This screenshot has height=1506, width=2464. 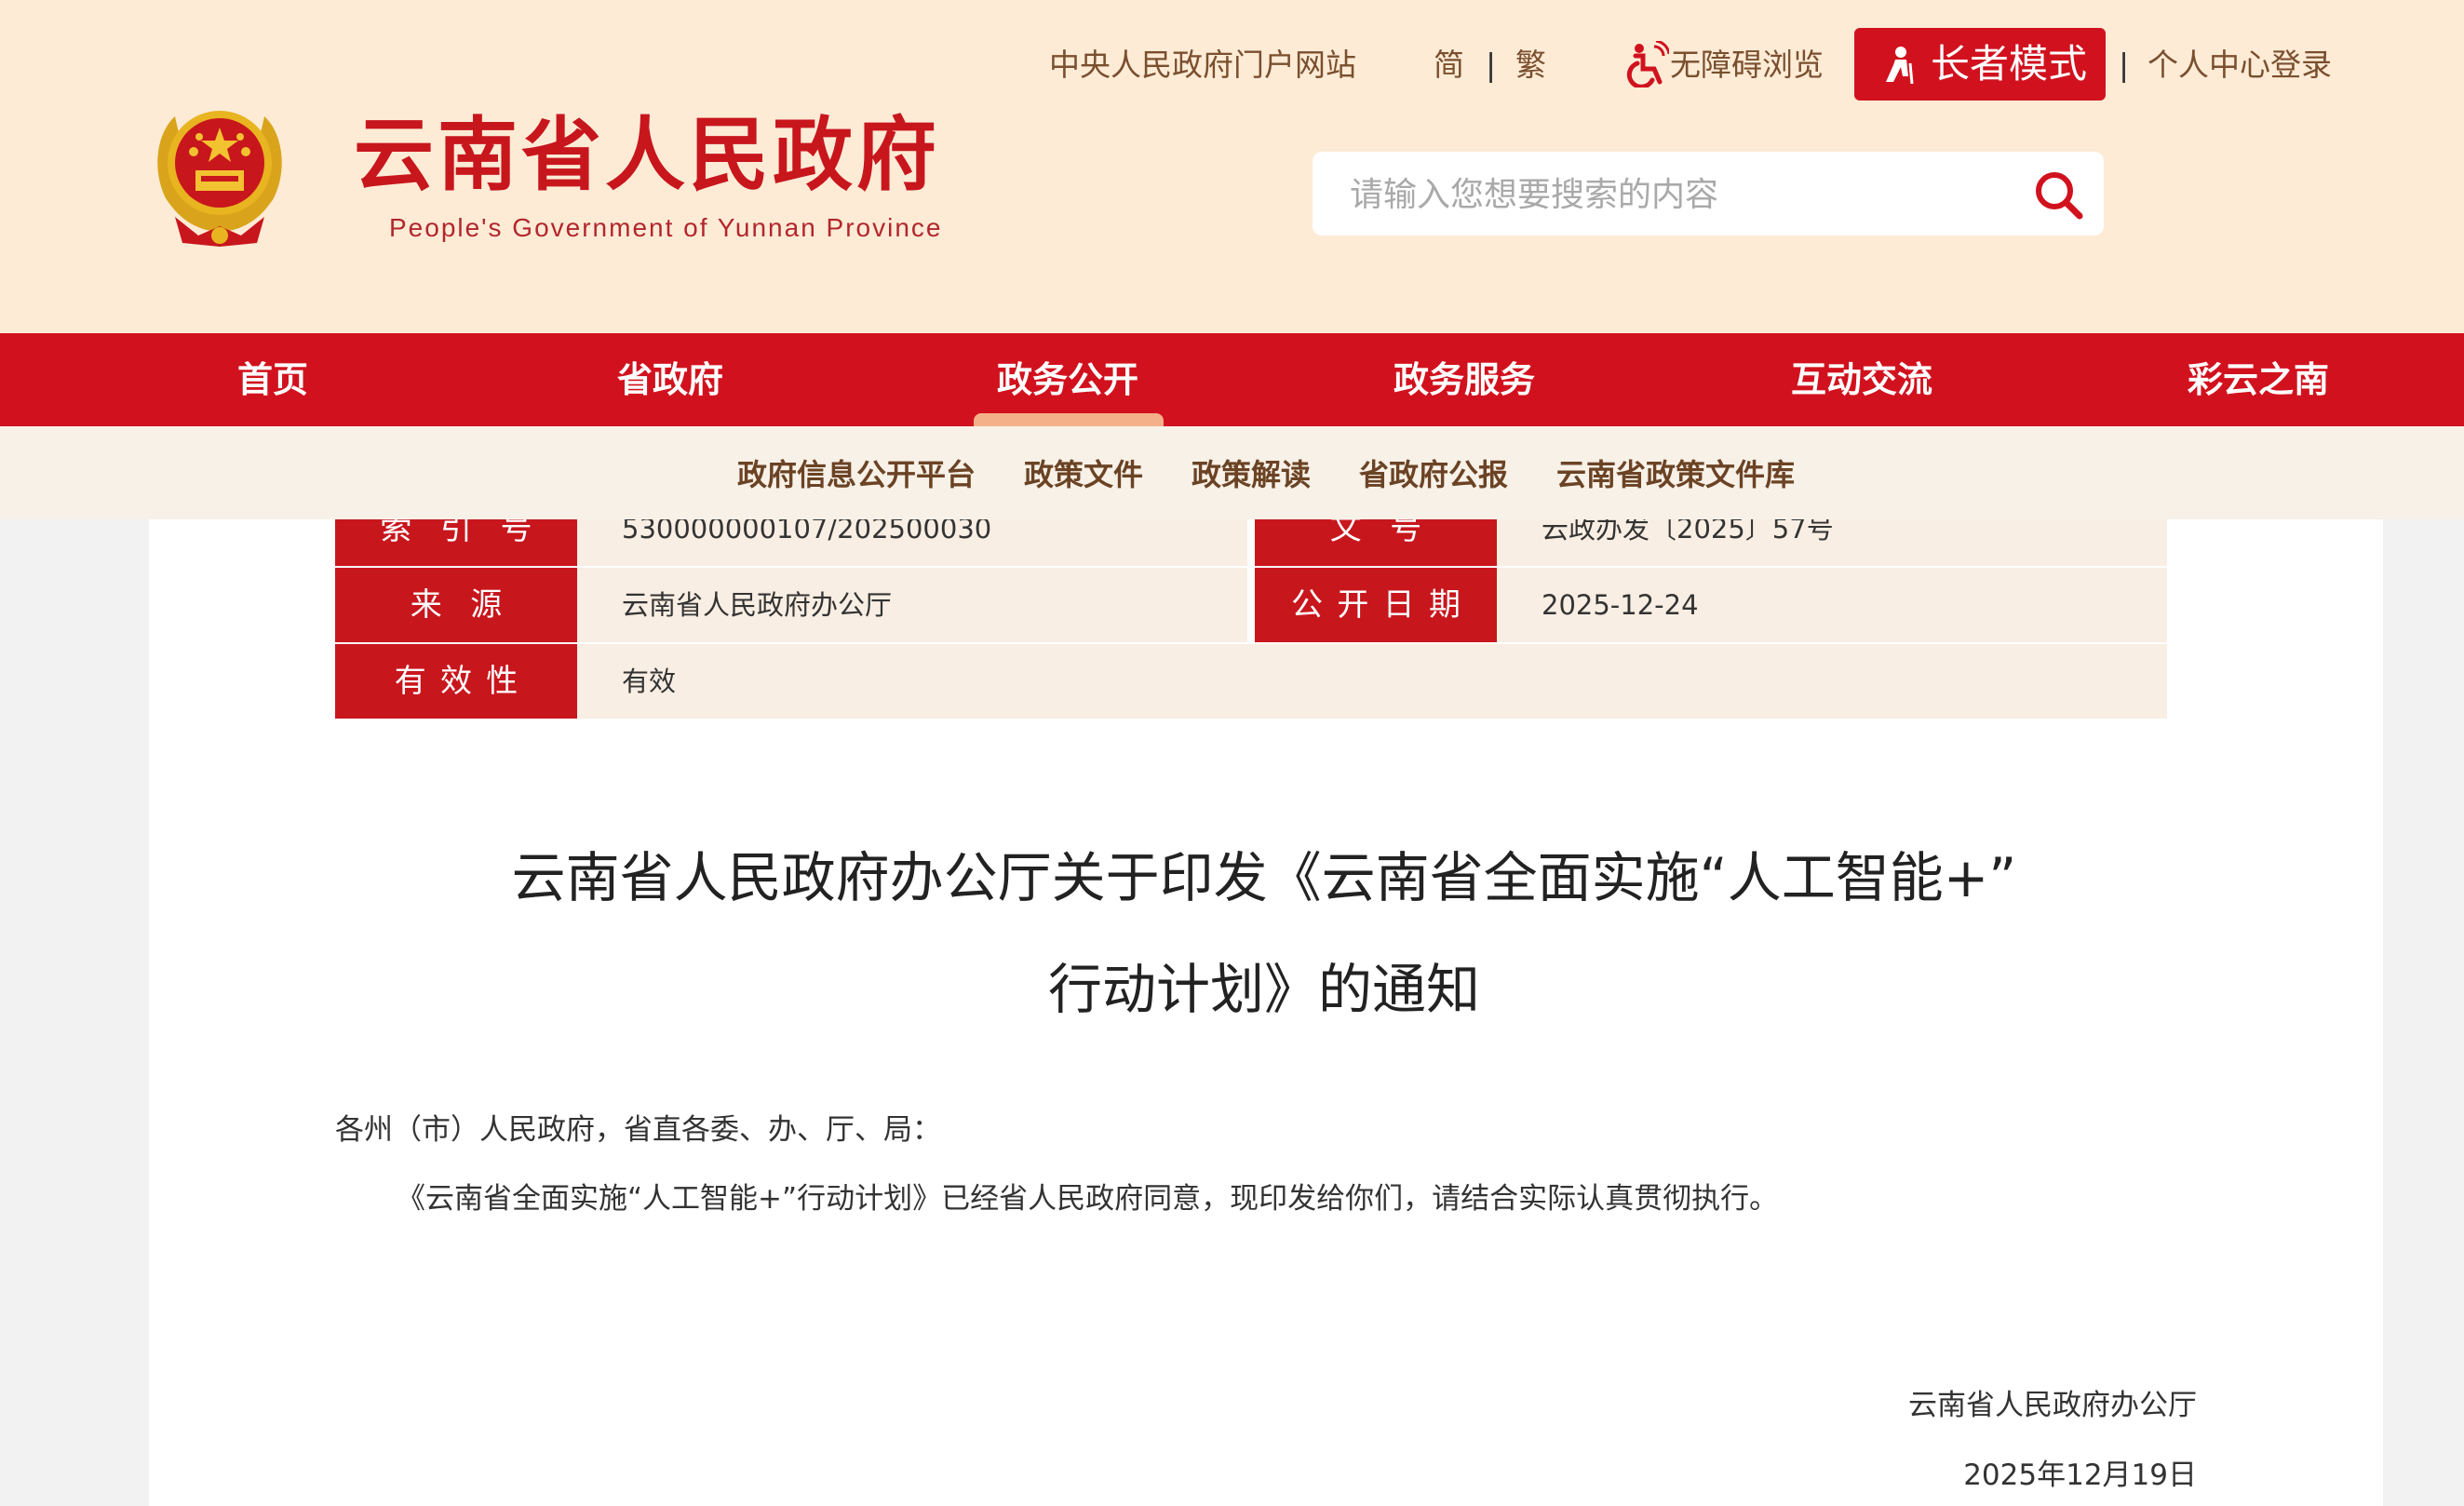 What do you see at coordinates (670, 379) in the screenshot?
I see `nav-item-provincial-government: 省政府` at bounding box center [670, 379].